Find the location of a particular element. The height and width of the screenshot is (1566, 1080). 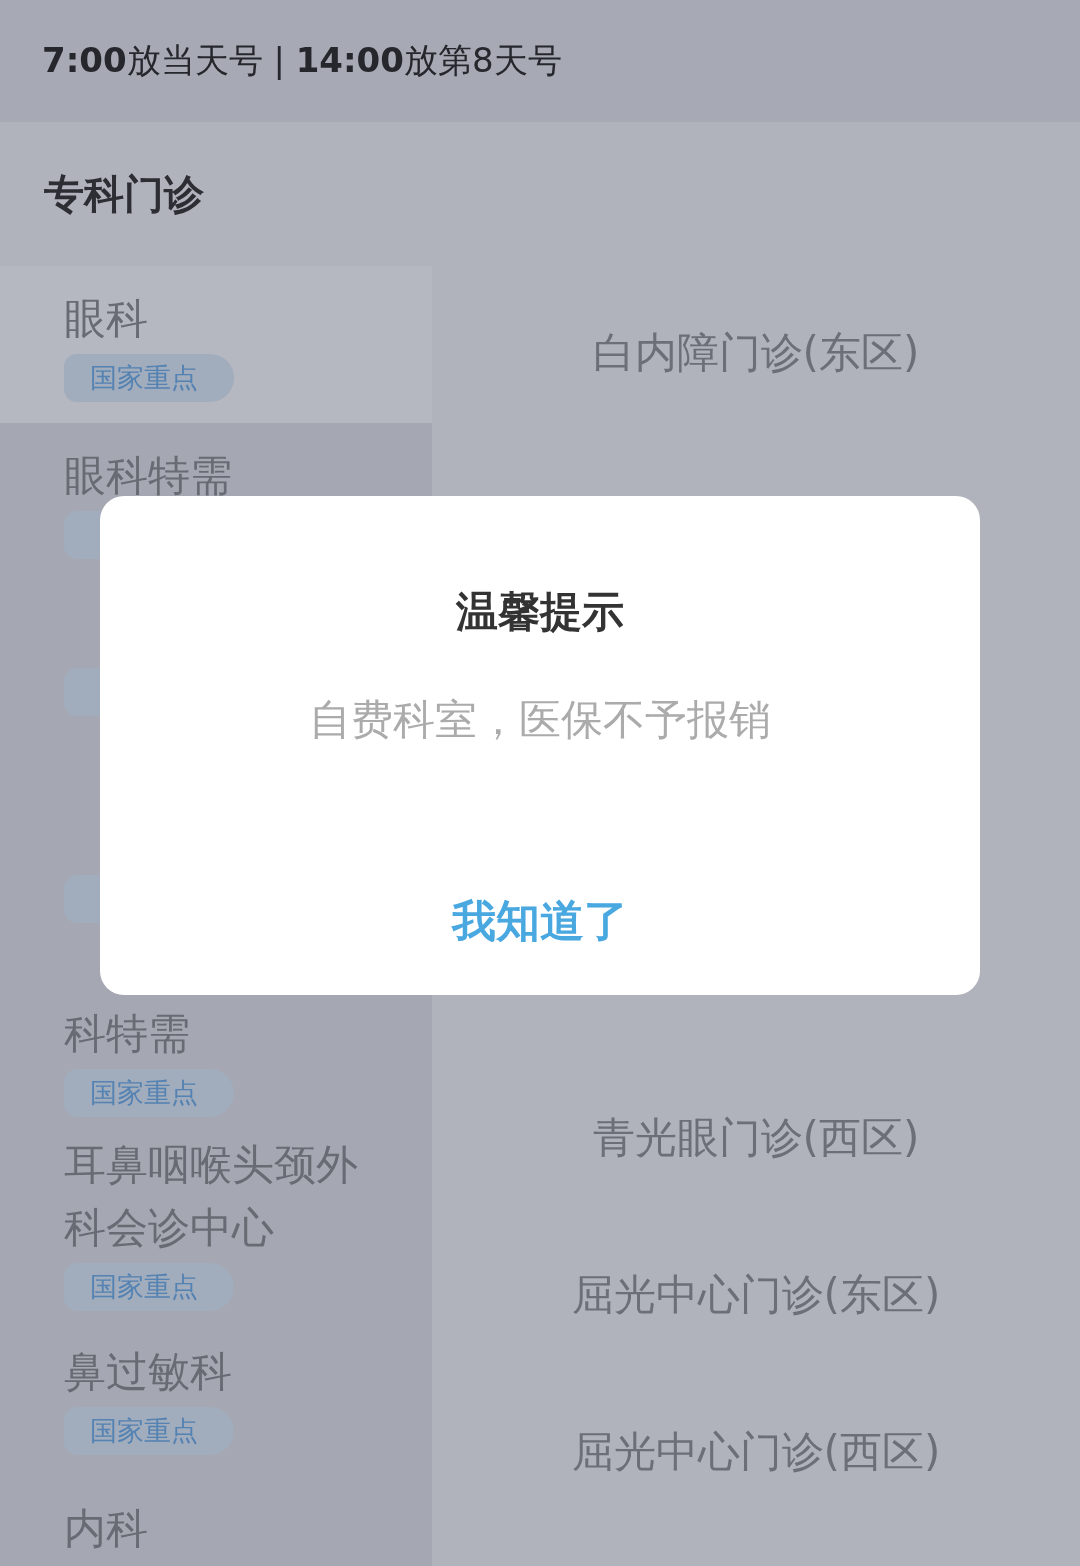

release-time-notice: 7:00放当天号 | 14:00放第8天号 is located at coordinates (302, 60).